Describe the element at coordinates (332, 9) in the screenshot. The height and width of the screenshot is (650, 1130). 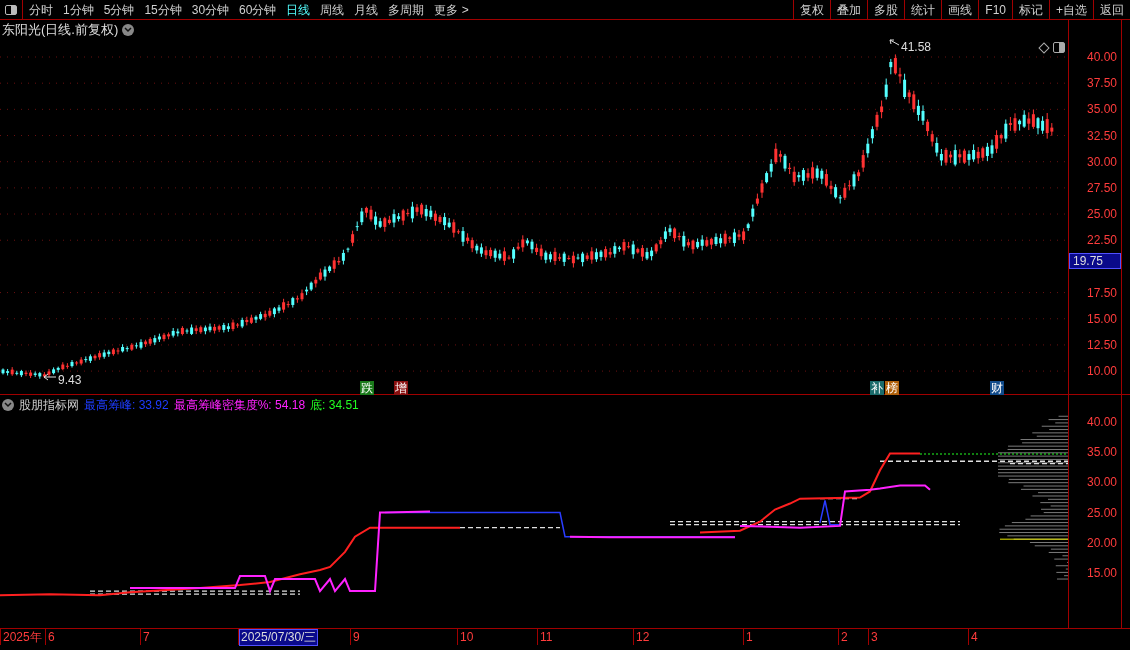
I see `period-tab: 周线` at that location.